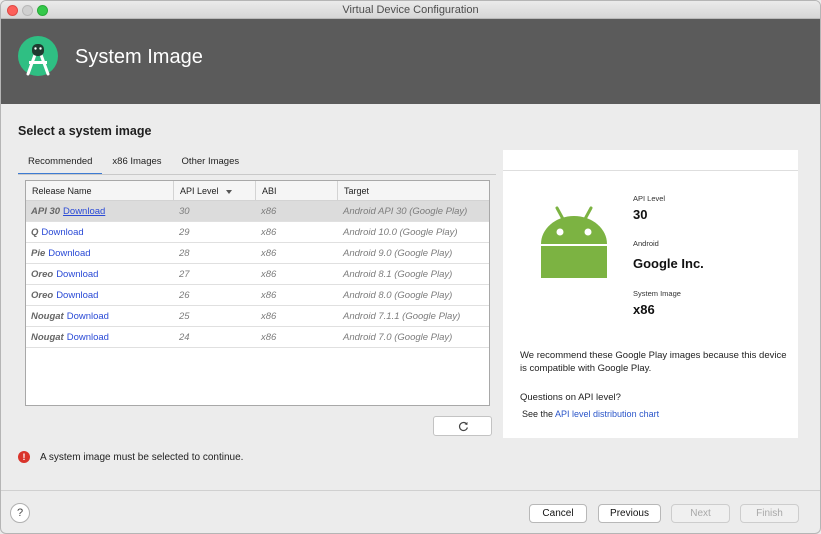 The width and height of the screenshot is (821, 534). Describe the element at coordinates (139, 57) in the screenshot. I see `page-title: System Image` at that location.